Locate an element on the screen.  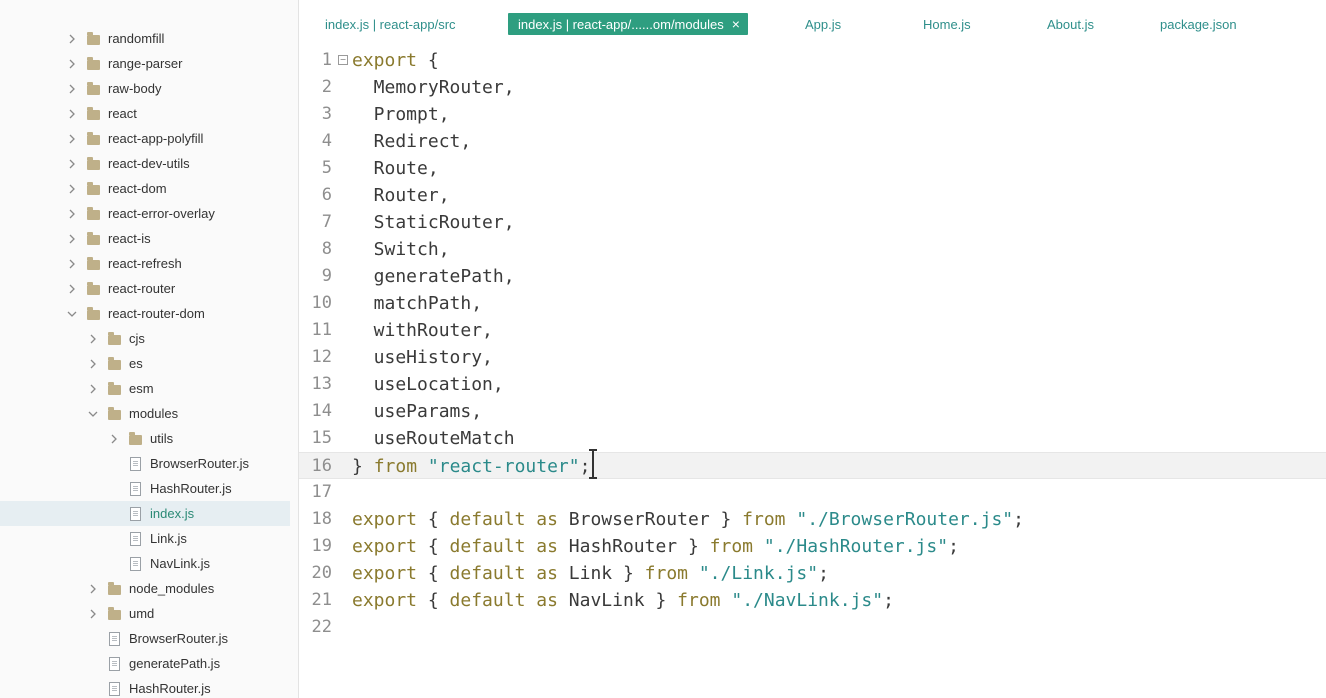
folder-item: react-dom is located at coordinates (145, 188).